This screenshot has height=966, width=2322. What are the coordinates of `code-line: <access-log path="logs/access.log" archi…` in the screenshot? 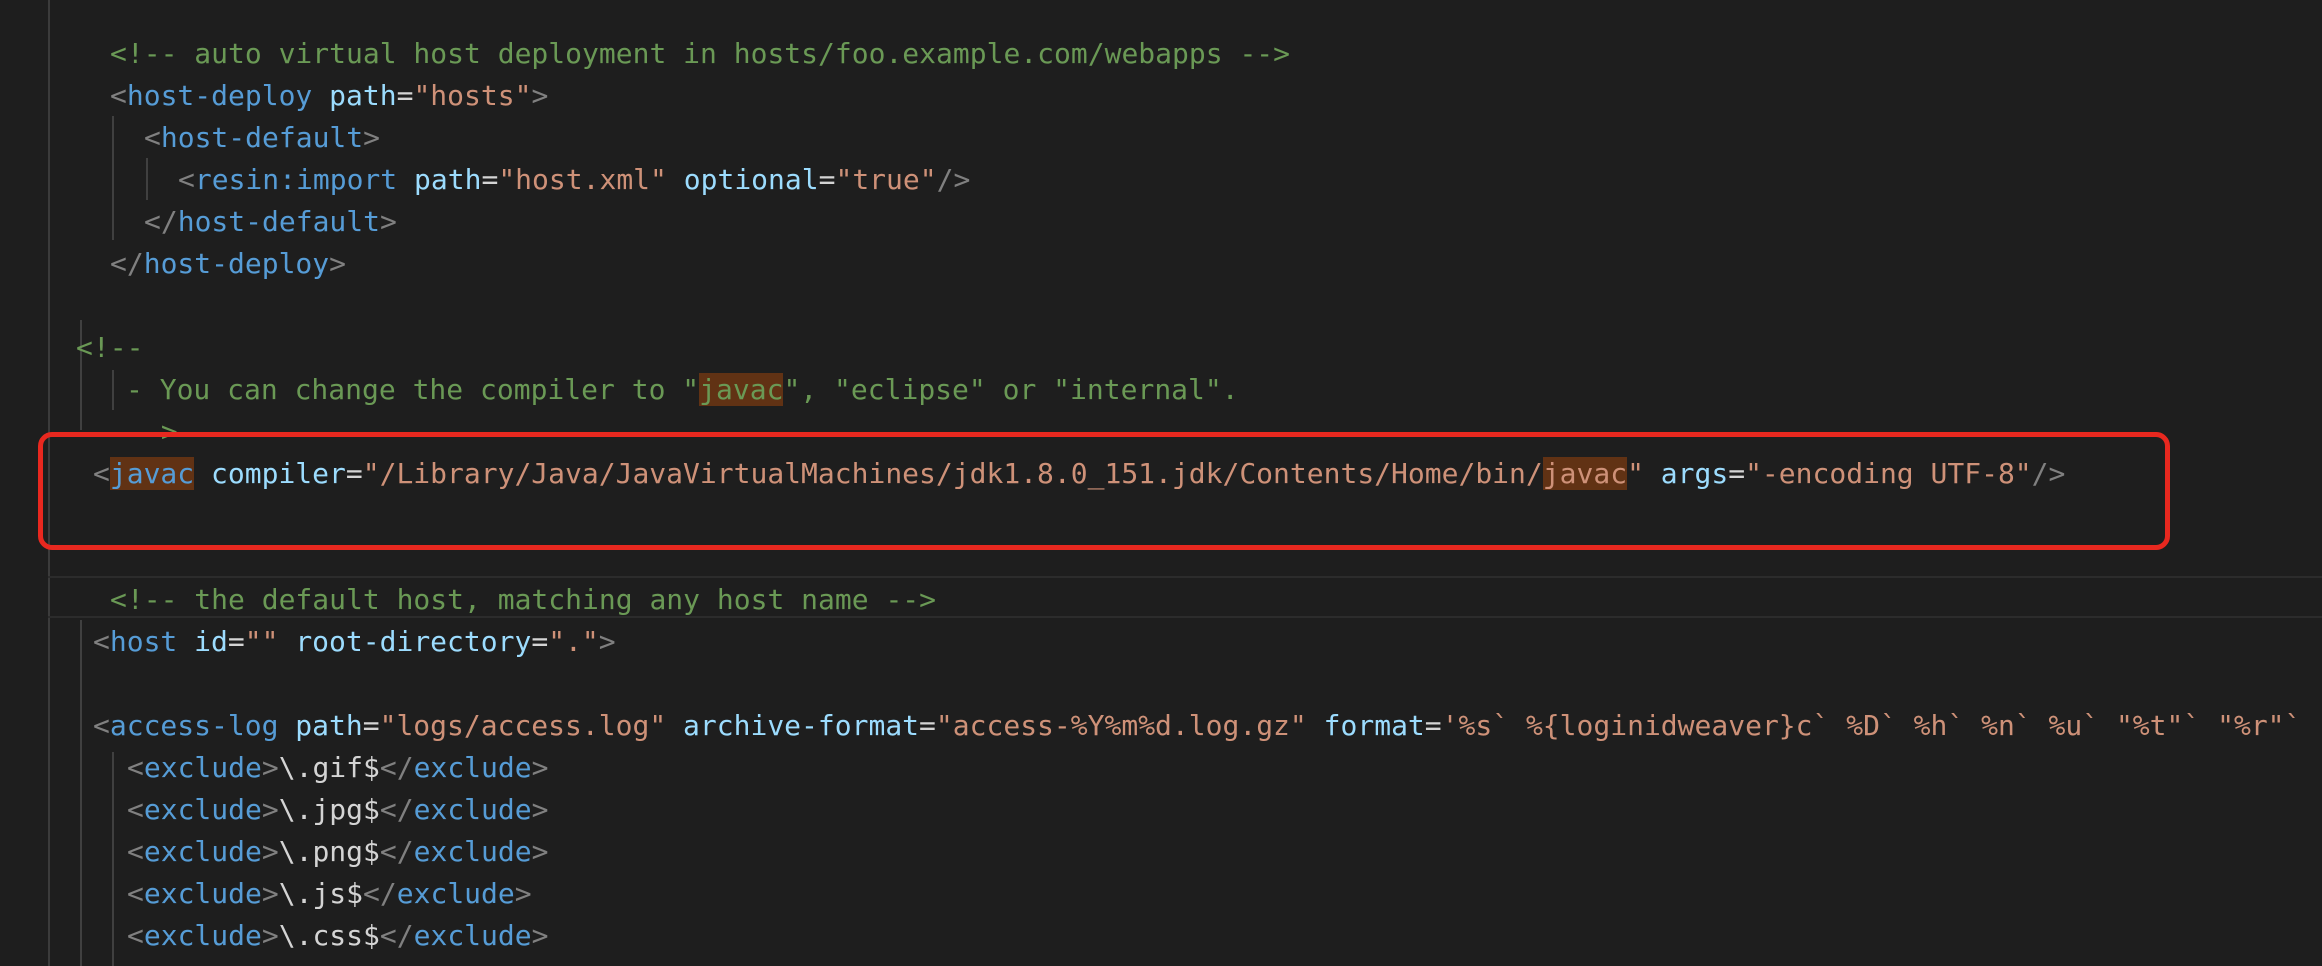 It's located at (1197, 726).